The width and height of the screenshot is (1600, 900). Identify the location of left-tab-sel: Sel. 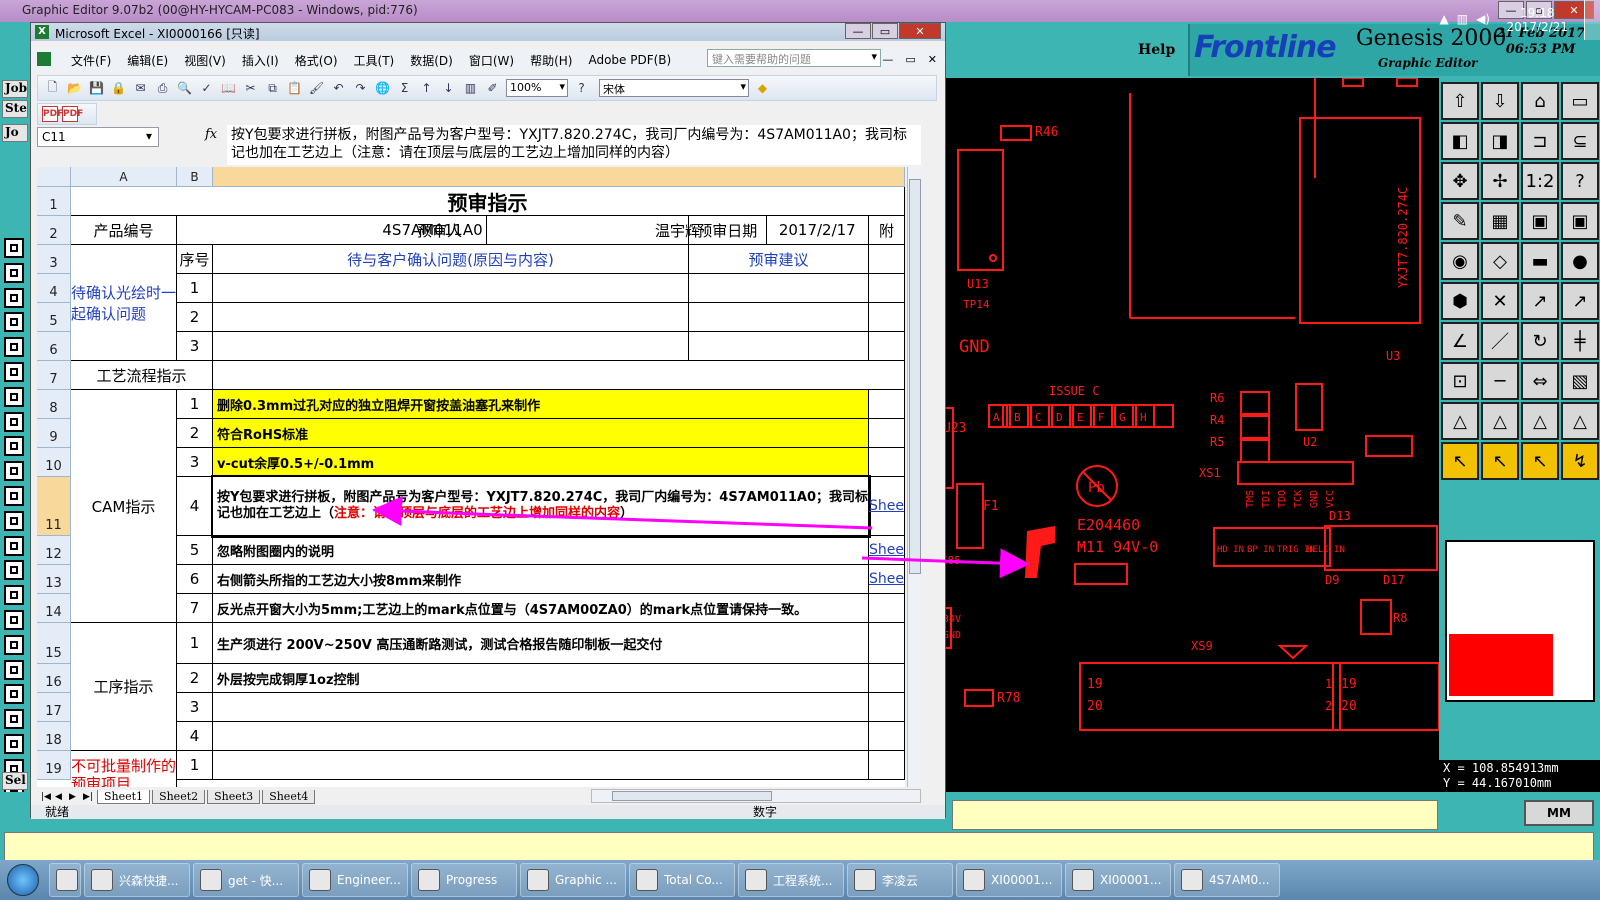
(15, 781).